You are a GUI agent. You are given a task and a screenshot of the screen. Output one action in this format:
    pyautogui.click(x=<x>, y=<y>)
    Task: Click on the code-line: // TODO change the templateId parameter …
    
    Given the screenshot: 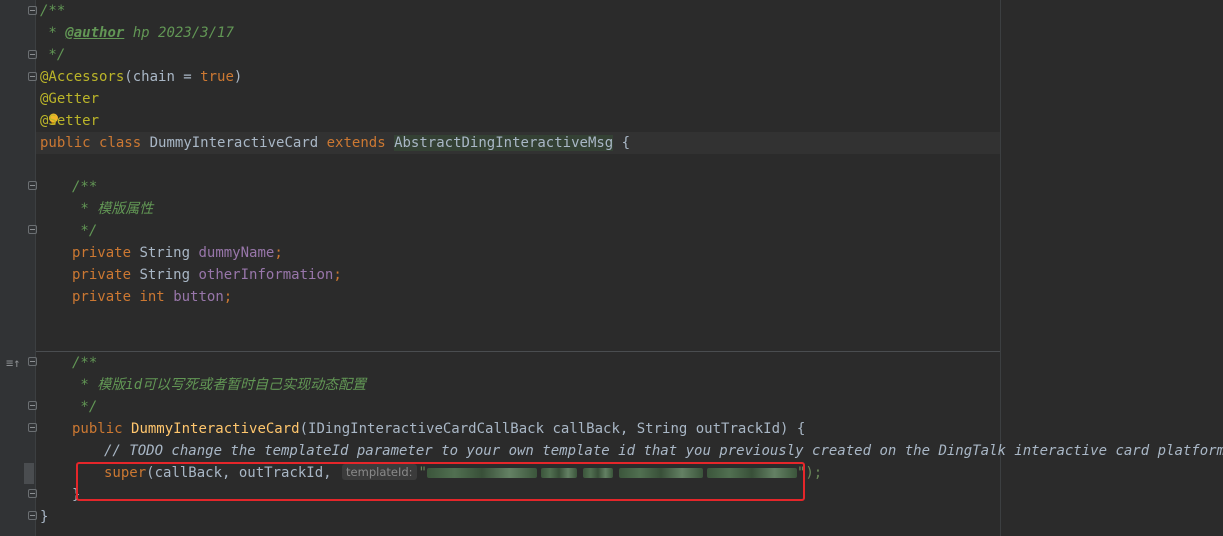 What is the action you would take?
    pyautogui.click(x=663, y=451)
    